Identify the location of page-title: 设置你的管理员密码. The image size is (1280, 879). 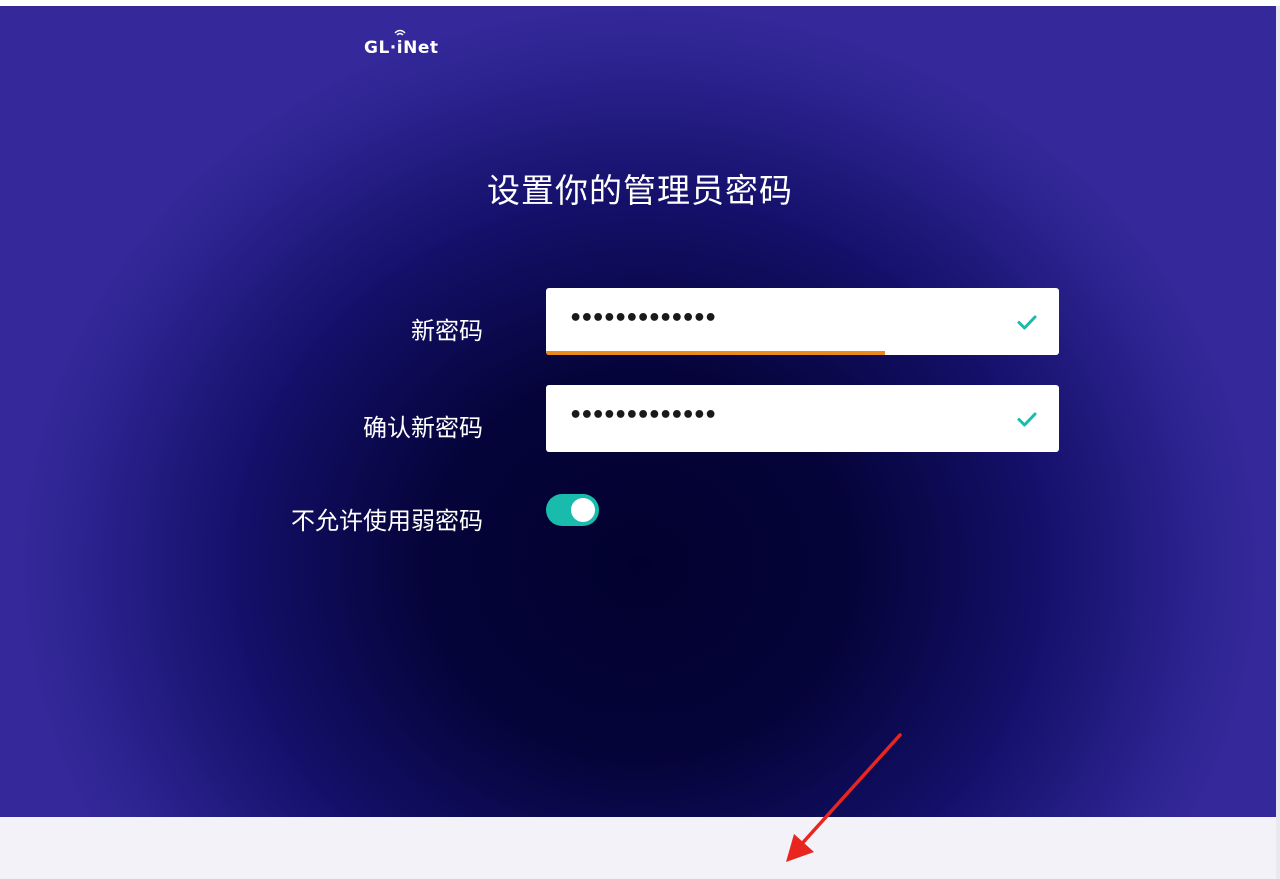
(640, 190).